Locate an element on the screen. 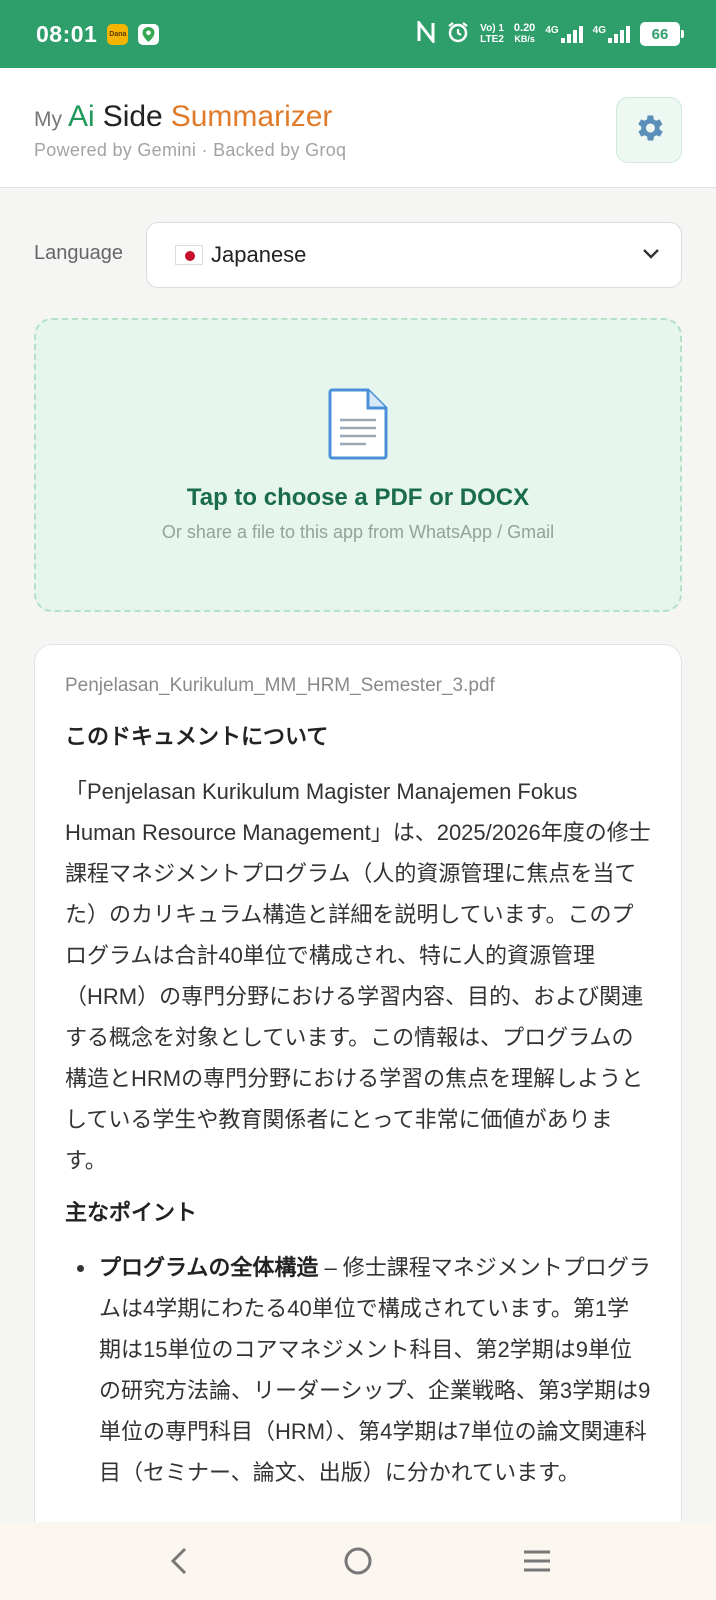 This screenshot has height=1600, width=716. battery-indicator: 66 is located at coordinates (662, 34).